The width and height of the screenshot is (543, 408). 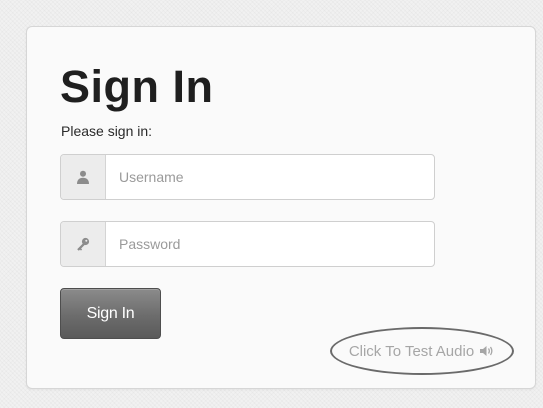 What do you see at coordinates (83, 244) in the screenshot?
I see `key-icon` at bounding box center [83, 244].